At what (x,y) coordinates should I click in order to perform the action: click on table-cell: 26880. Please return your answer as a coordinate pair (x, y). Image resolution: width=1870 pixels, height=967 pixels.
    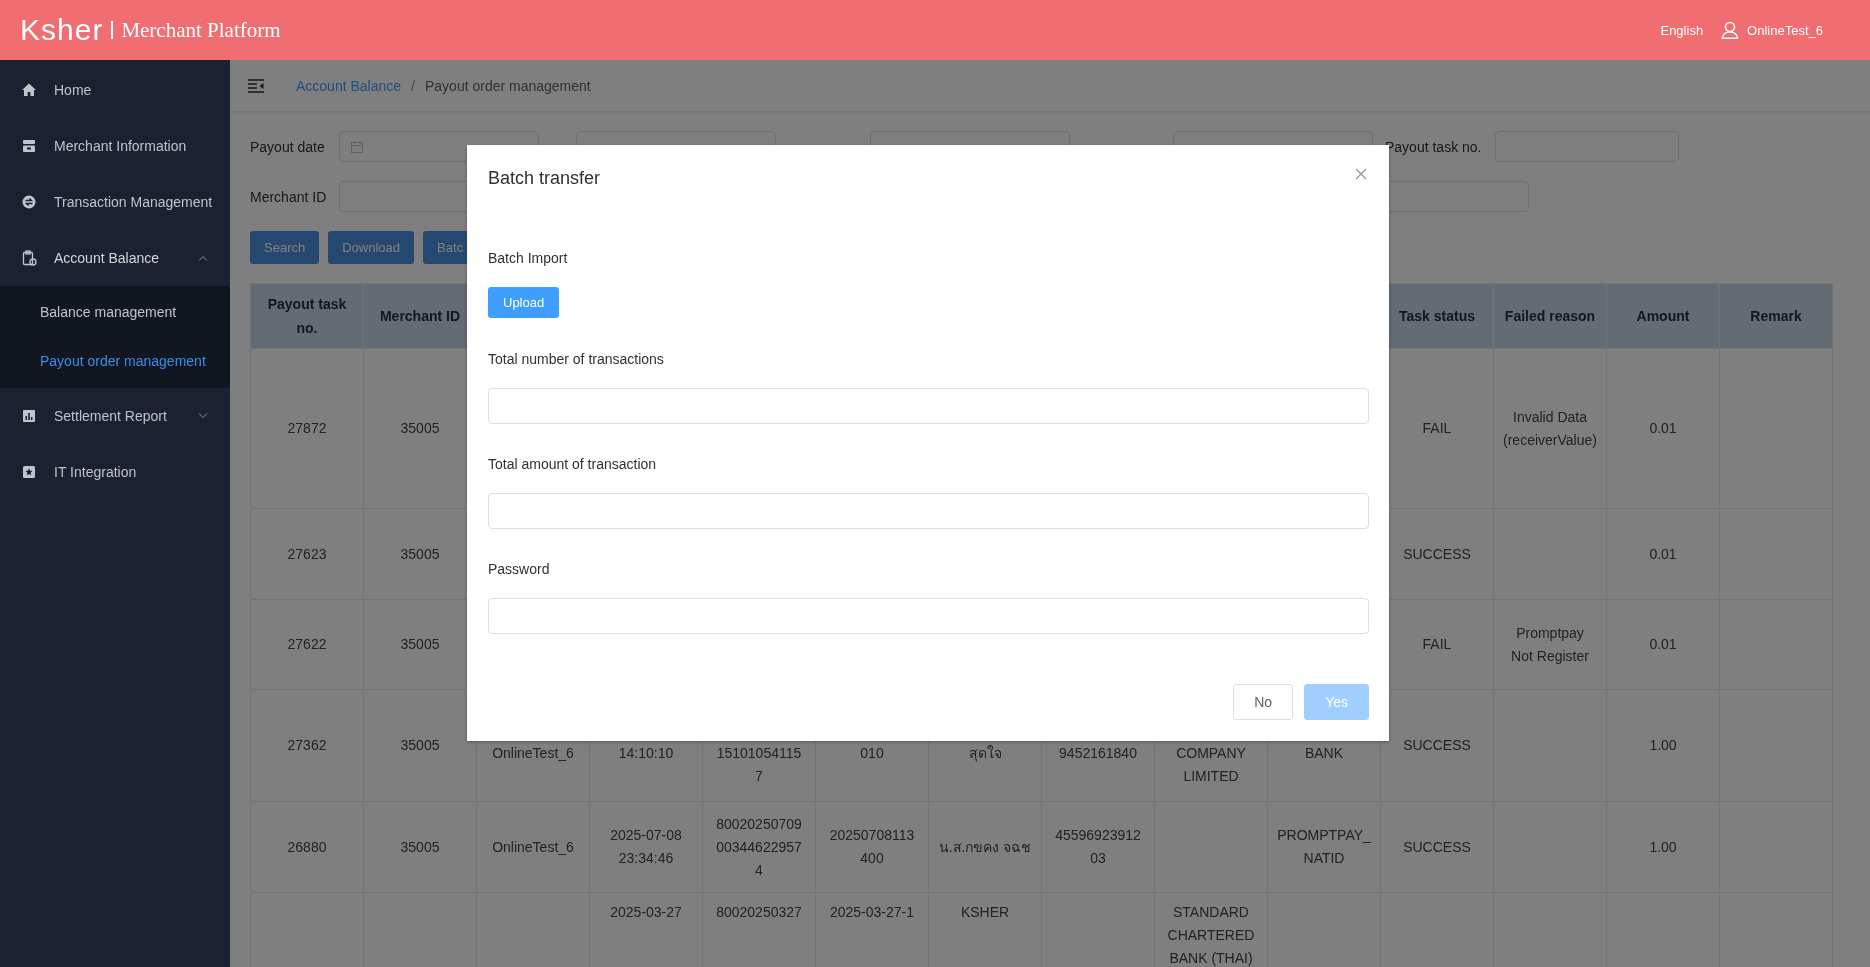
    Looking at the image, I should click on (307, 846).